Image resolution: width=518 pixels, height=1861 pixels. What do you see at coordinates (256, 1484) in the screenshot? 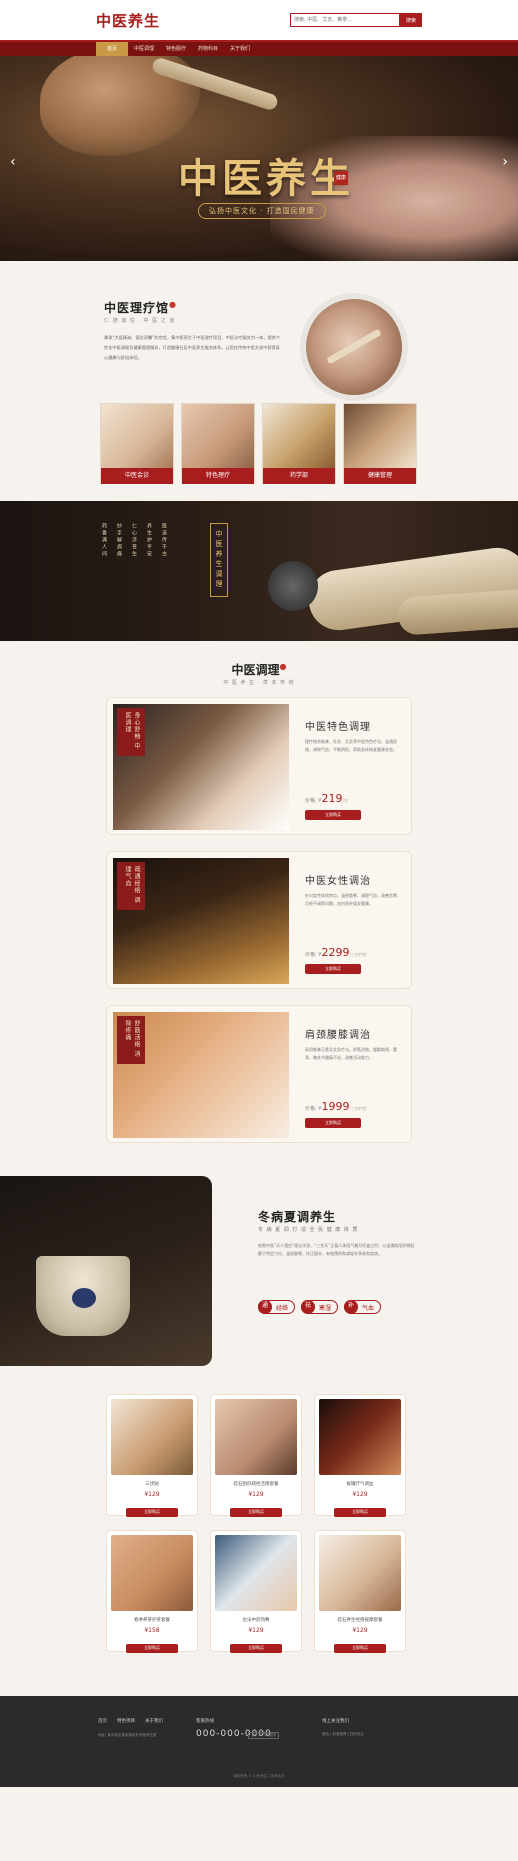
I see `product-name: 砭石刮痧疏经活络套餐` at bounding box center [256, 1484].